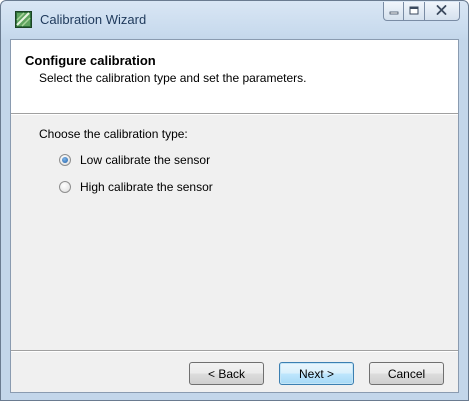 This screenshot has width=469, height=401. I want to click on radio-low-calibrate: Low calibrate the sensor, so click(134, 160).